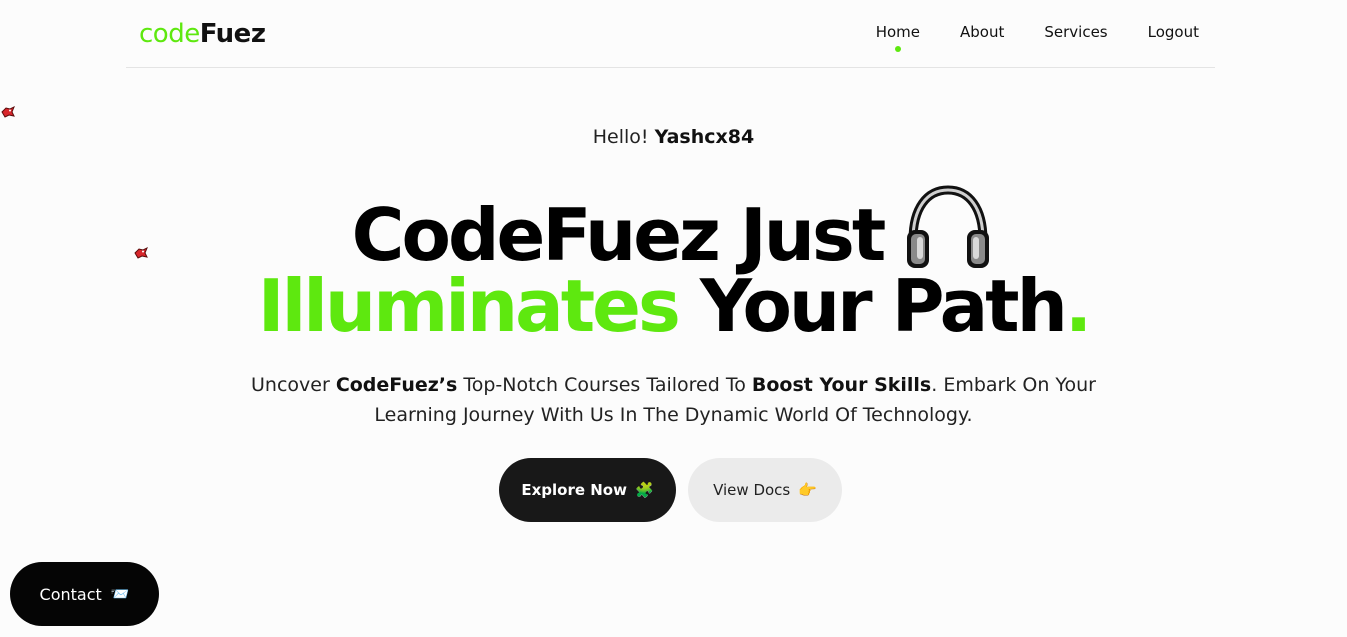  I want to click on view-docs-button: View Docs 👉, so click(765, 490).